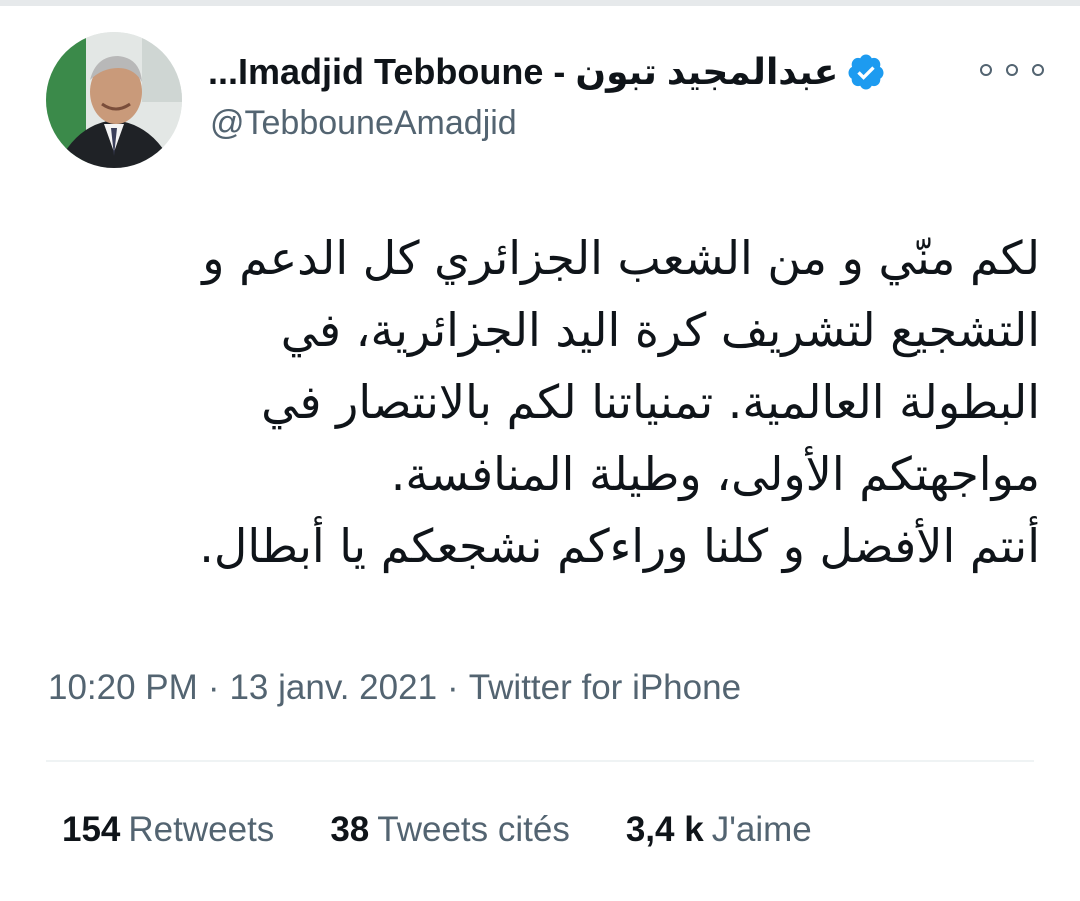 The width and height of the screenshot is (1080, 901). I want to click on likes-stat: 3,4 k J'aime, so click(719, 830).